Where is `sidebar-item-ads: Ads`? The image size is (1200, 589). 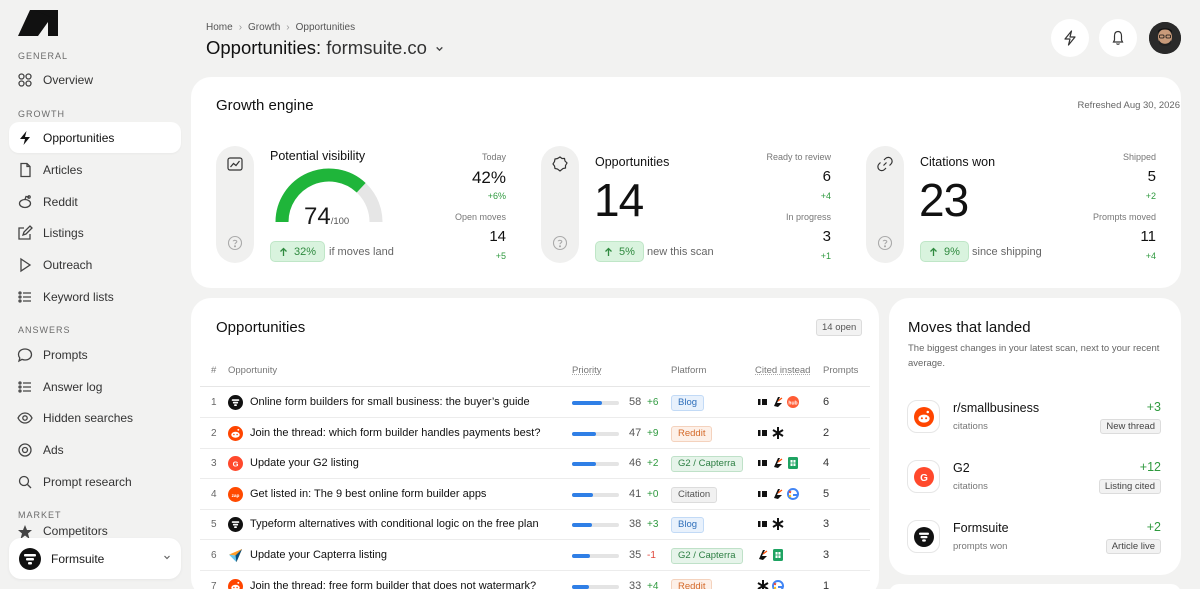
sidebar-item-ads: Ads is located at coordinates (95, 449).